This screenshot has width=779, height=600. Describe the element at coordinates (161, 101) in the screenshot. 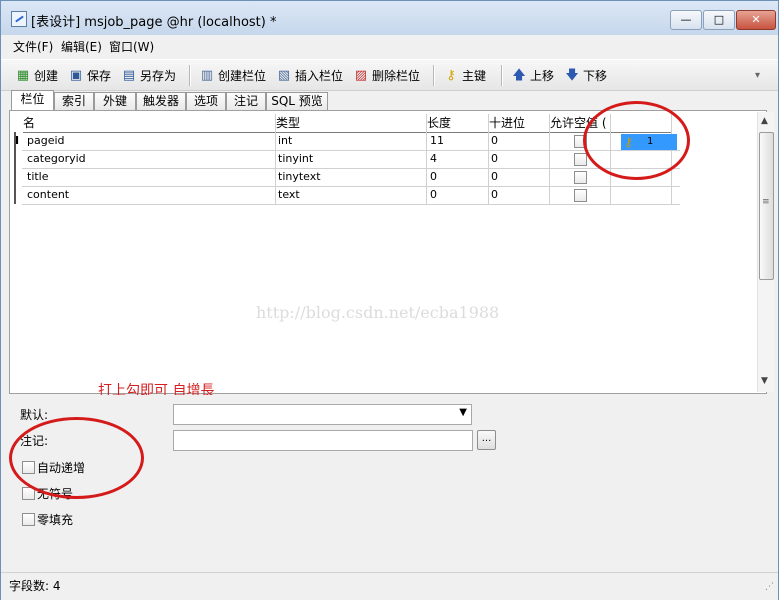

I see `tab-triggers: 触发器` at that location.